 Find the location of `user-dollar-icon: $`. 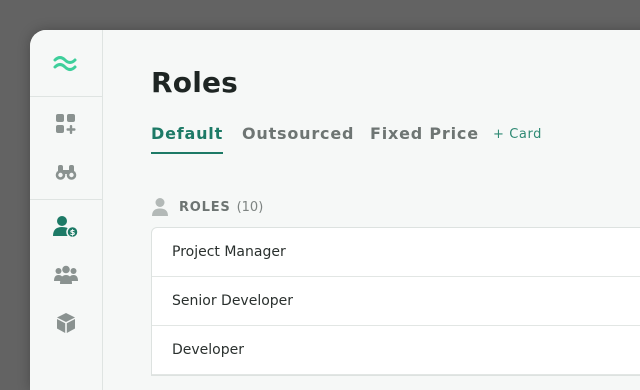

user-dollar-icon: $ is located at coordinates (66, 227).